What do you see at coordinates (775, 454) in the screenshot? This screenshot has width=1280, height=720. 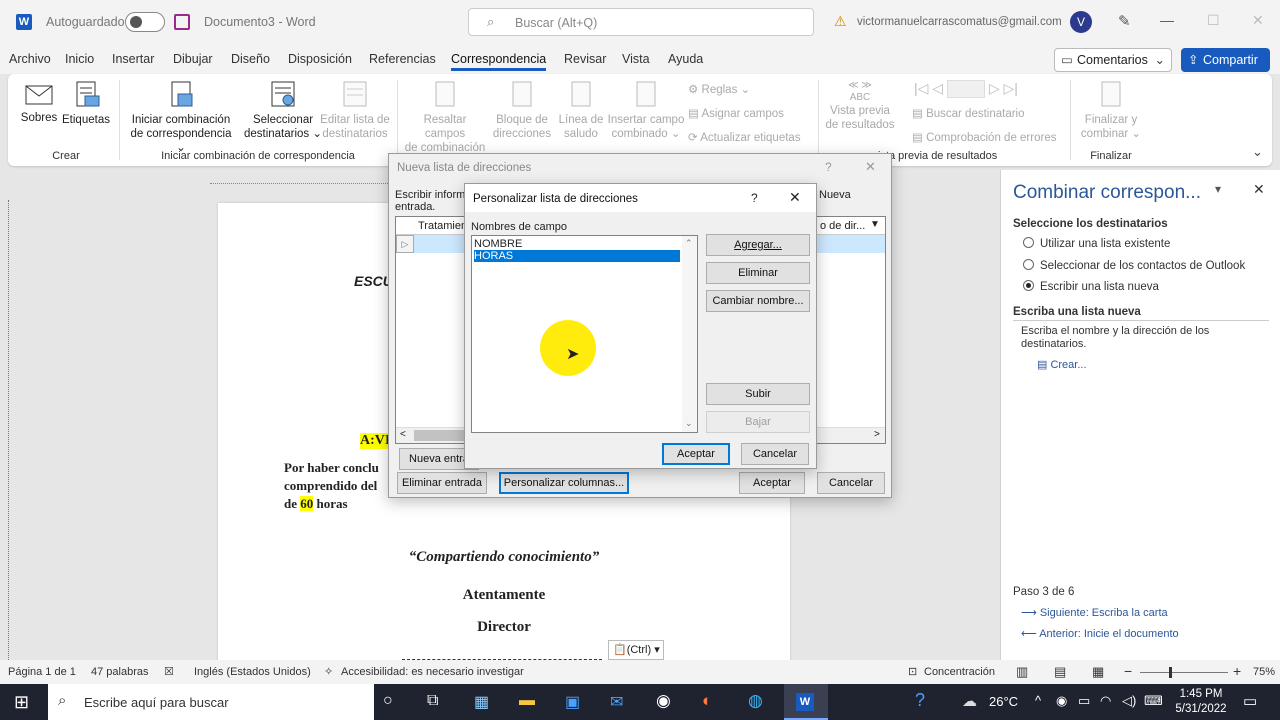 I see `inner-cancelar-button: Cancelar` at bounding box center [775, 454].